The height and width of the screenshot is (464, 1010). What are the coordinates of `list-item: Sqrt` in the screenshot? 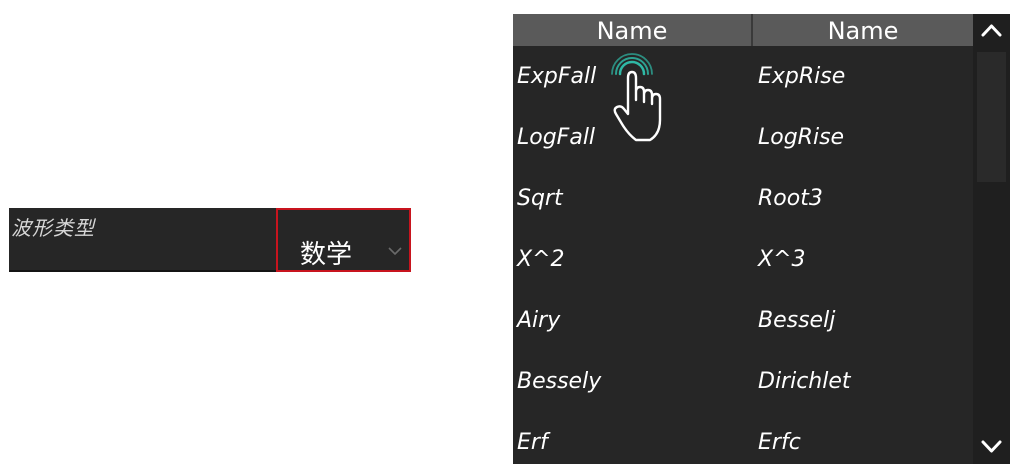 It's located at (633, 198).